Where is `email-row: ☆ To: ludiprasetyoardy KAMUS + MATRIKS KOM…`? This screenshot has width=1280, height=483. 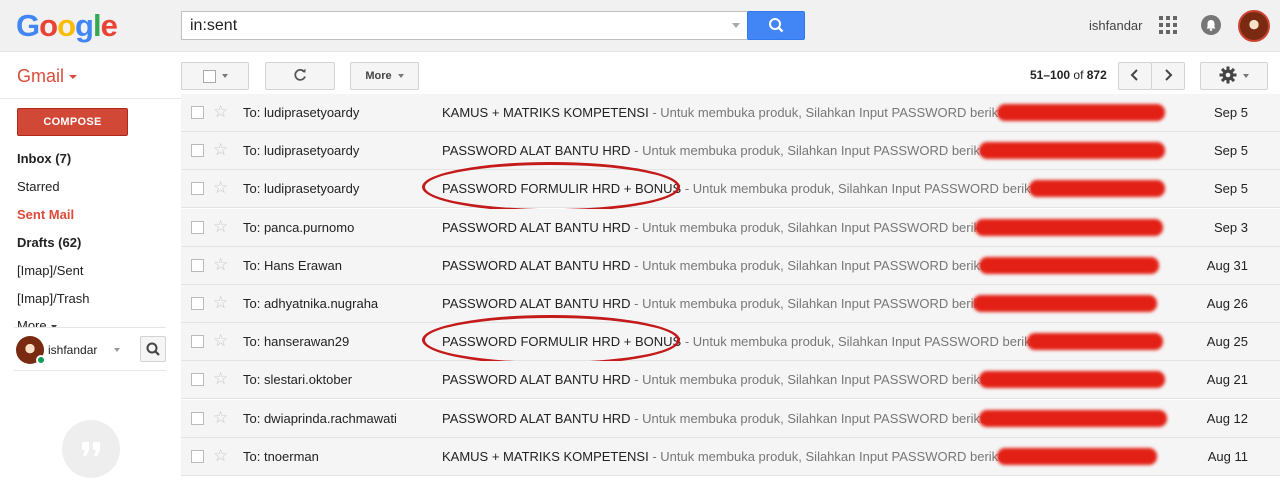 email-row: ☆ To: ludiprasetyoardy KAMUS + MATRIKS KOM… is located at coordinates (730, 113).